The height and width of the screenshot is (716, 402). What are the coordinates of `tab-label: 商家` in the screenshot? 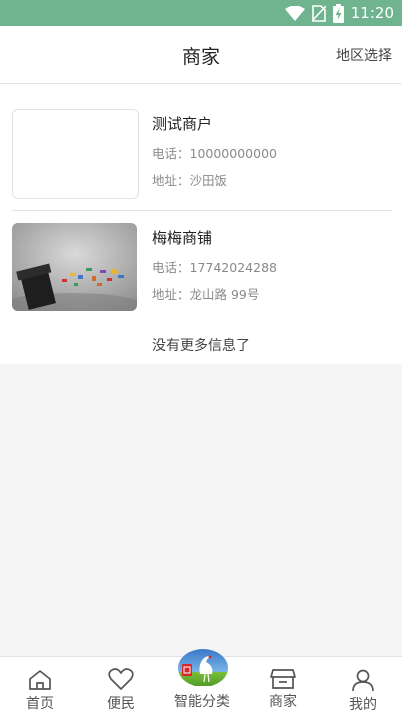 It's located at (283, 702).